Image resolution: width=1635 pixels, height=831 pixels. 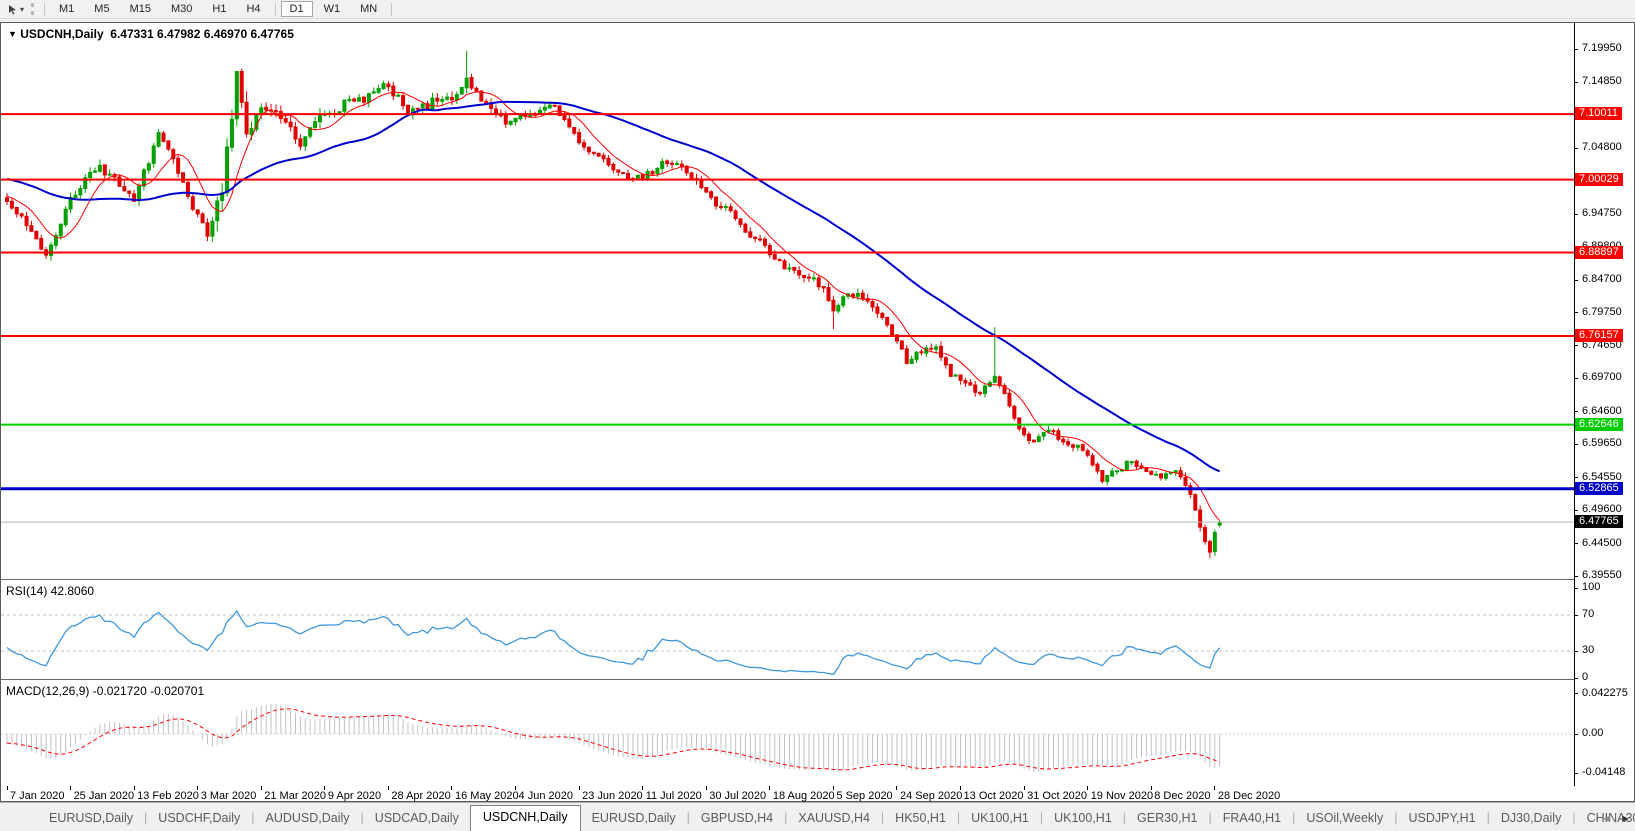 I want to click on price-tick-label: 6.49600, so click(x=1602, y=509).